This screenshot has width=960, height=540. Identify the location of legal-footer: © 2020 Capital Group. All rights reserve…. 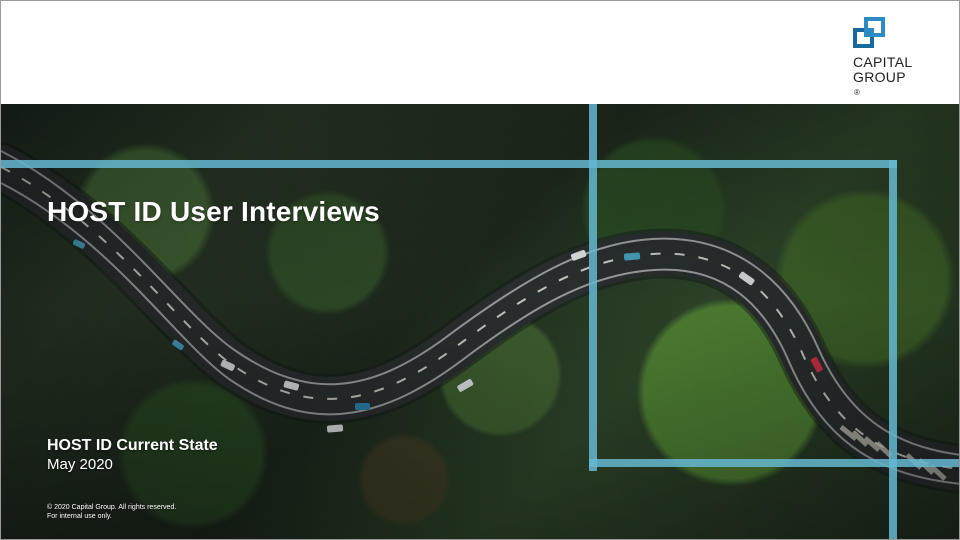
(111, 512).